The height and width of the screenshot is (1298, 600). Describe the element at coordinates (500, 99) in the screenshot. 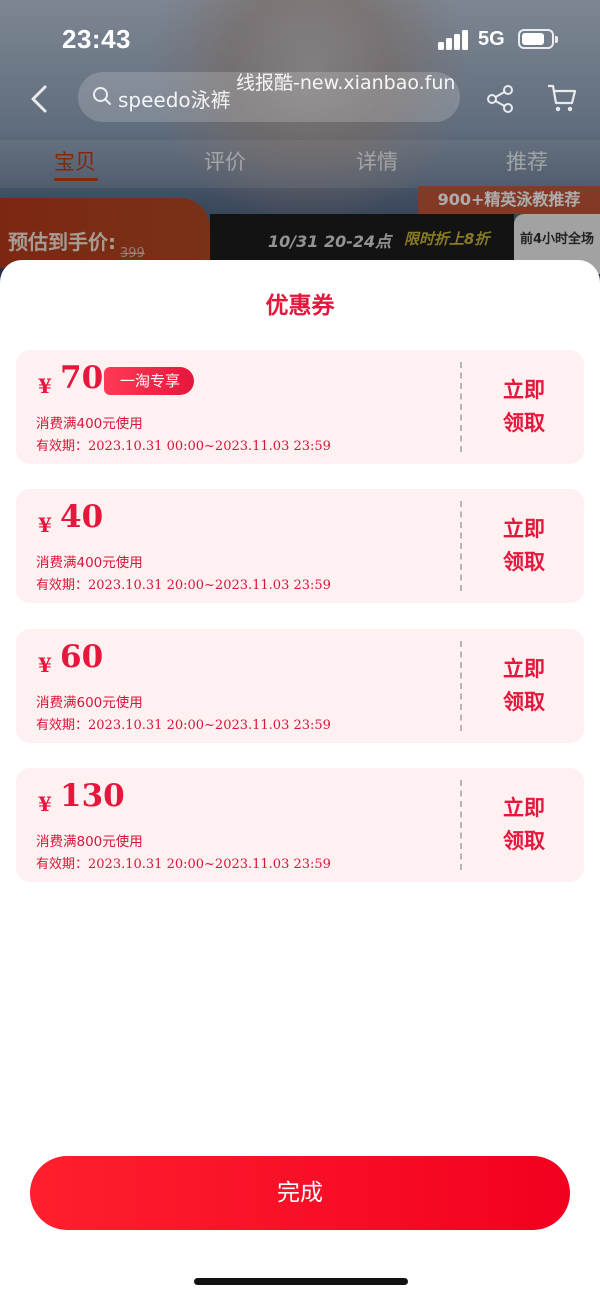

I see `share-icon` at that location.